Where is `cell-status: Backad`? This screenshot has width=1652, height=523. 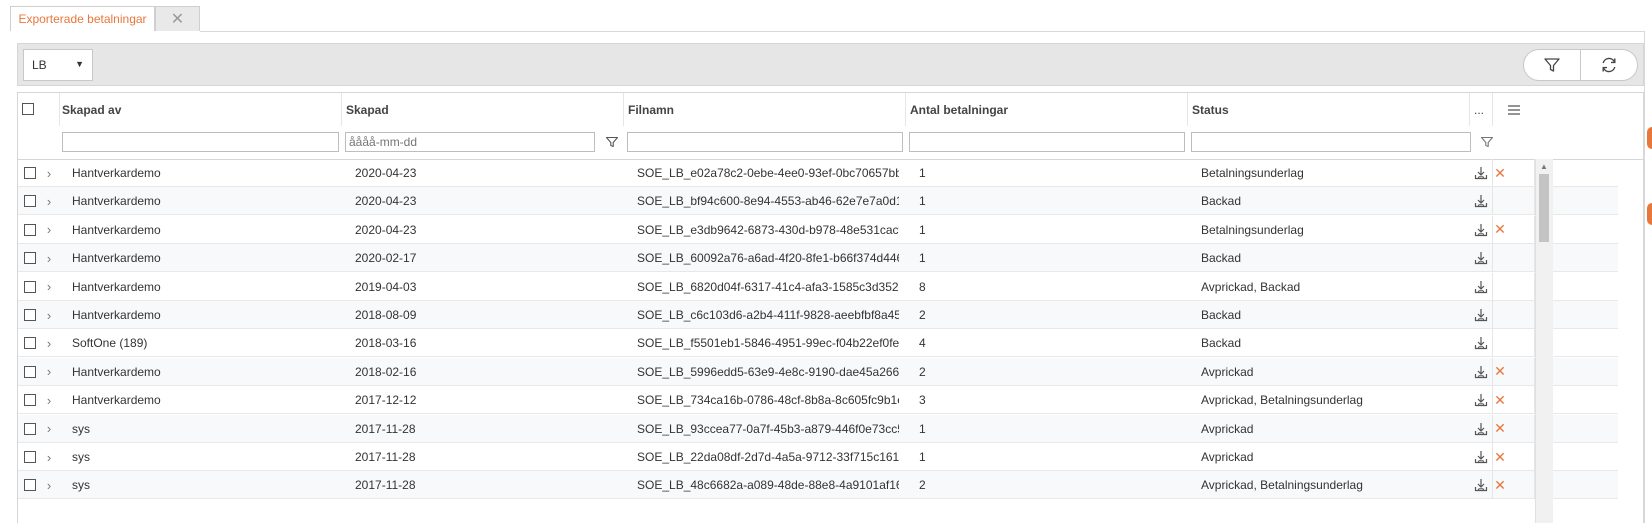 cell-status: Backad is located at coordinates (1221, 258).